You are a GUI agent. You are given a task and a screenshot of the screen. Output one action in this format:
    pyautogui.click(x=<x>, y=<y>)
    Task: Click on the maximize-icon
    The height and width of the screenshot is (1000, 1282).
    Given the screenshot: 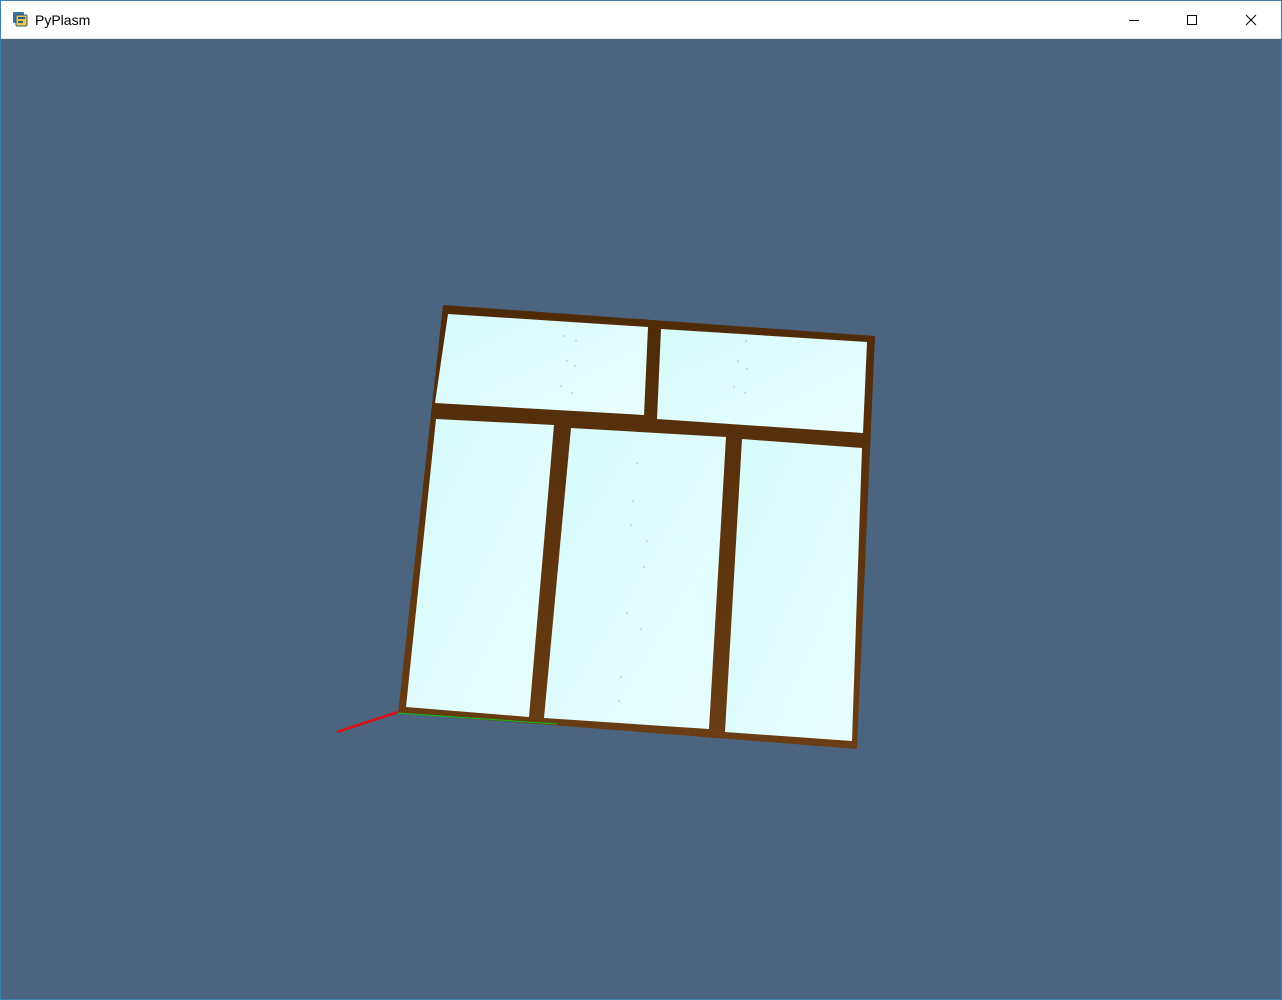 What is the action you would take?
    pyautogui.click(x=1192, y=20)
    